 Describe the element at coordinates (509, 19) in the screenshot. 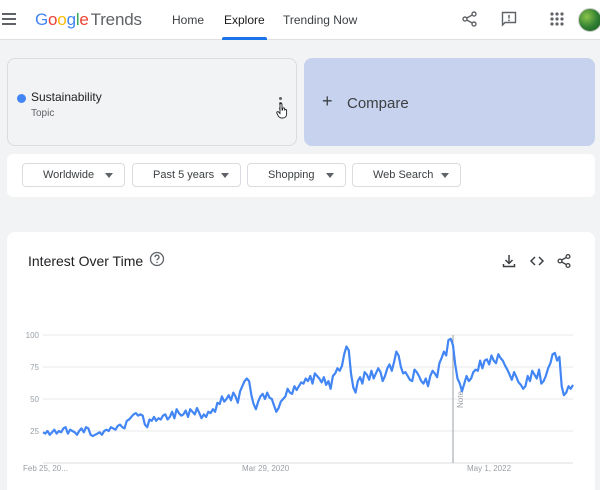

I see `feedback-icon` at that location.